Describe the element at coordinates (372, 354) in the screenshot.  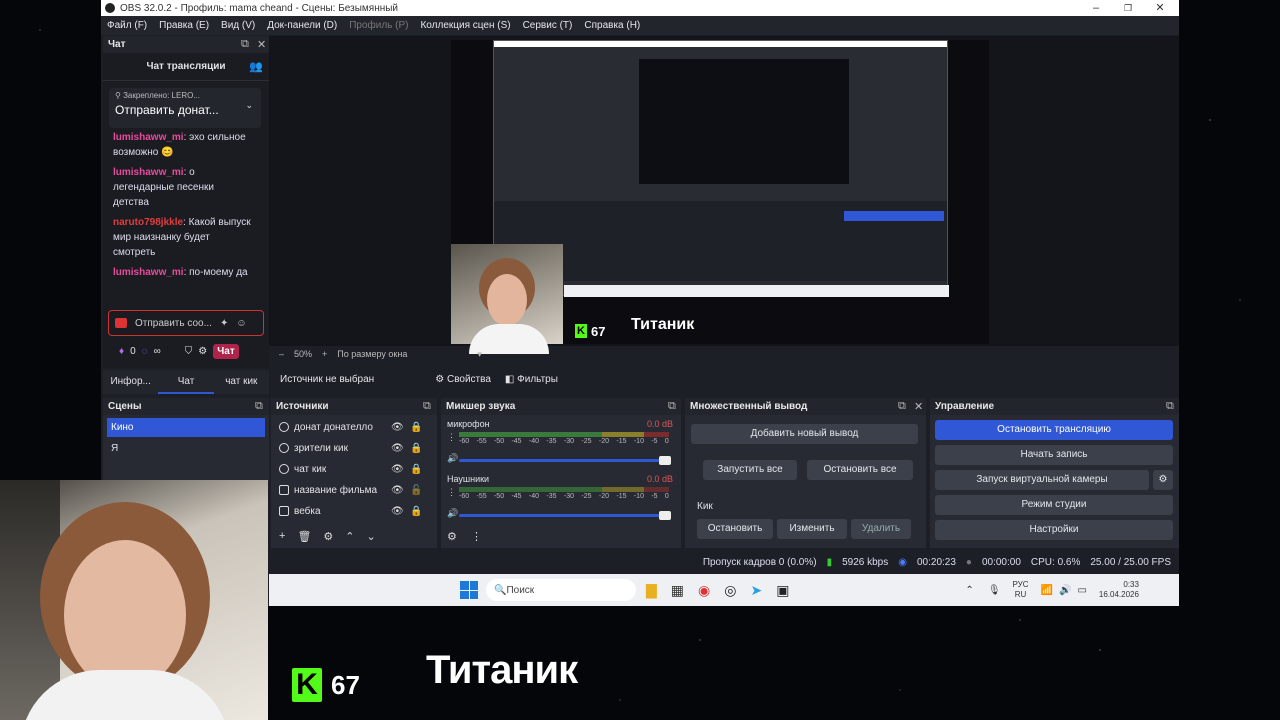
I see `zoom-fit-select: По размеру окна` at that location.